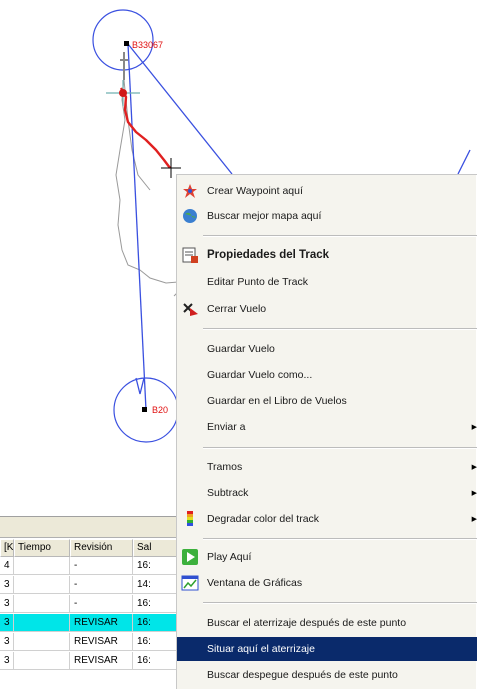 This screenshot has height=690, width=477. Describe the element at coordinates (327, 467) in the screenshot. I see `menu-item-tramos: Tramos ▶` at that location.